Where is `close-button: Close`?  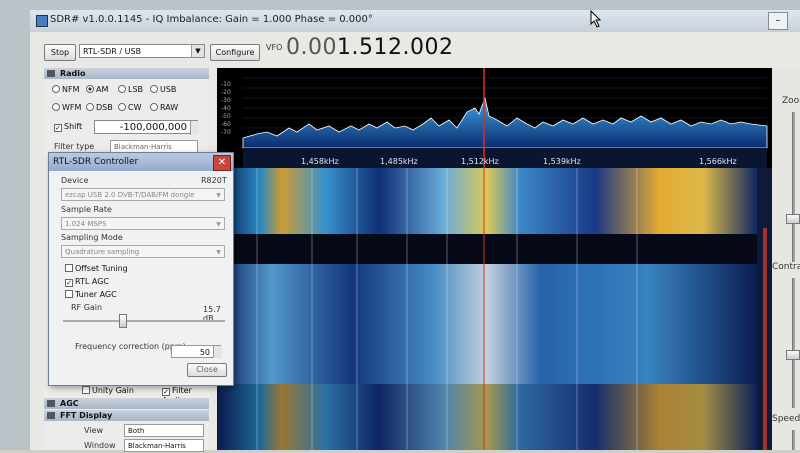
close-button: Close is located at coordinates (207, 370).